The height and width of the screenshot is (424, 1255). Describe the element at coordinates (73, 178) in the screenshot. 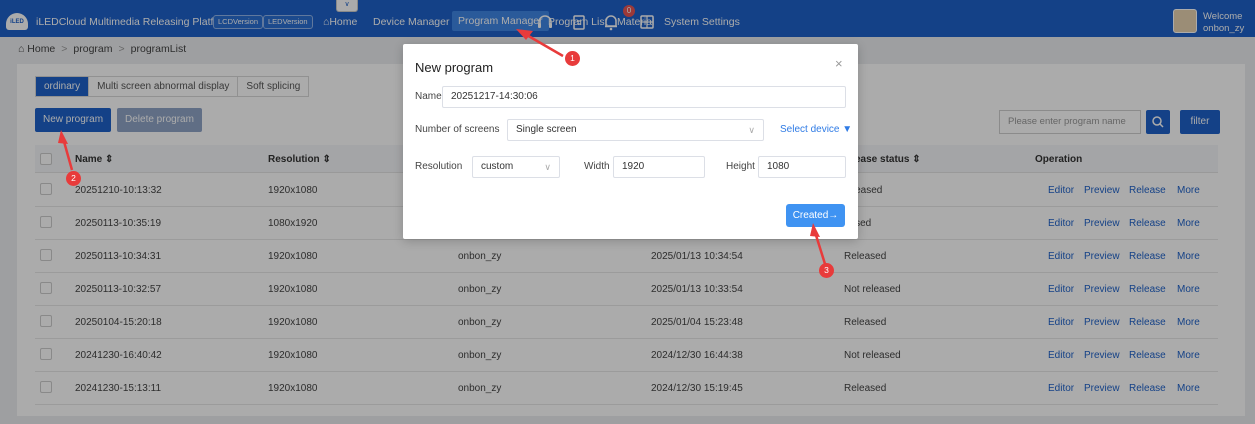

I see `callout-badge-2: 2` at that location.